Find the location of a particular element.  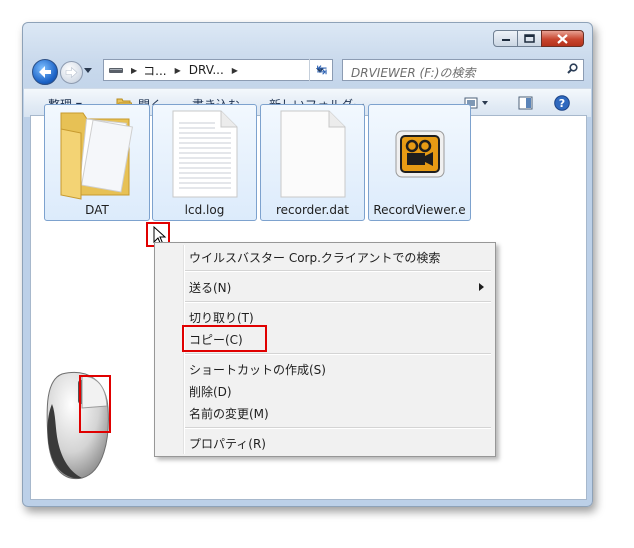

file-name-label: RecordViewer.e is located at coordinates (419, 210).